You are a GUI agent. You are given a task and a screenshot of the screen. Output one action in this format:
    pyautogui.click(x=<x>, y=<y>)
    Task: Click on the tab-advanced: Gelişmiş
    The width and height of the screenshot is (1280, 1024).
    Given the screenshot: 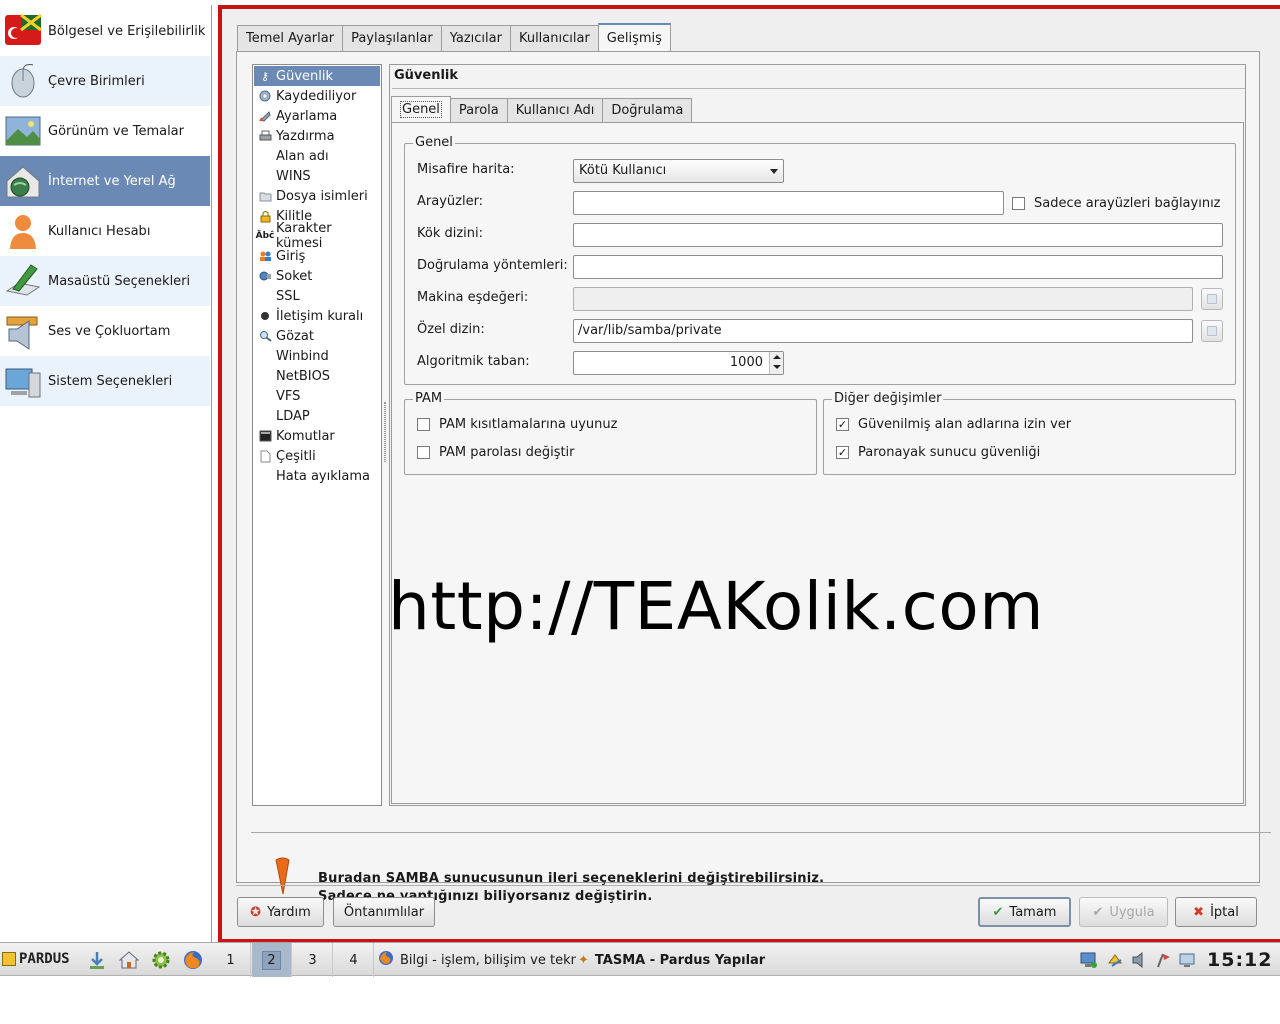 What is the action you would take?
    pyautogui.click(x=634, y=37)
    